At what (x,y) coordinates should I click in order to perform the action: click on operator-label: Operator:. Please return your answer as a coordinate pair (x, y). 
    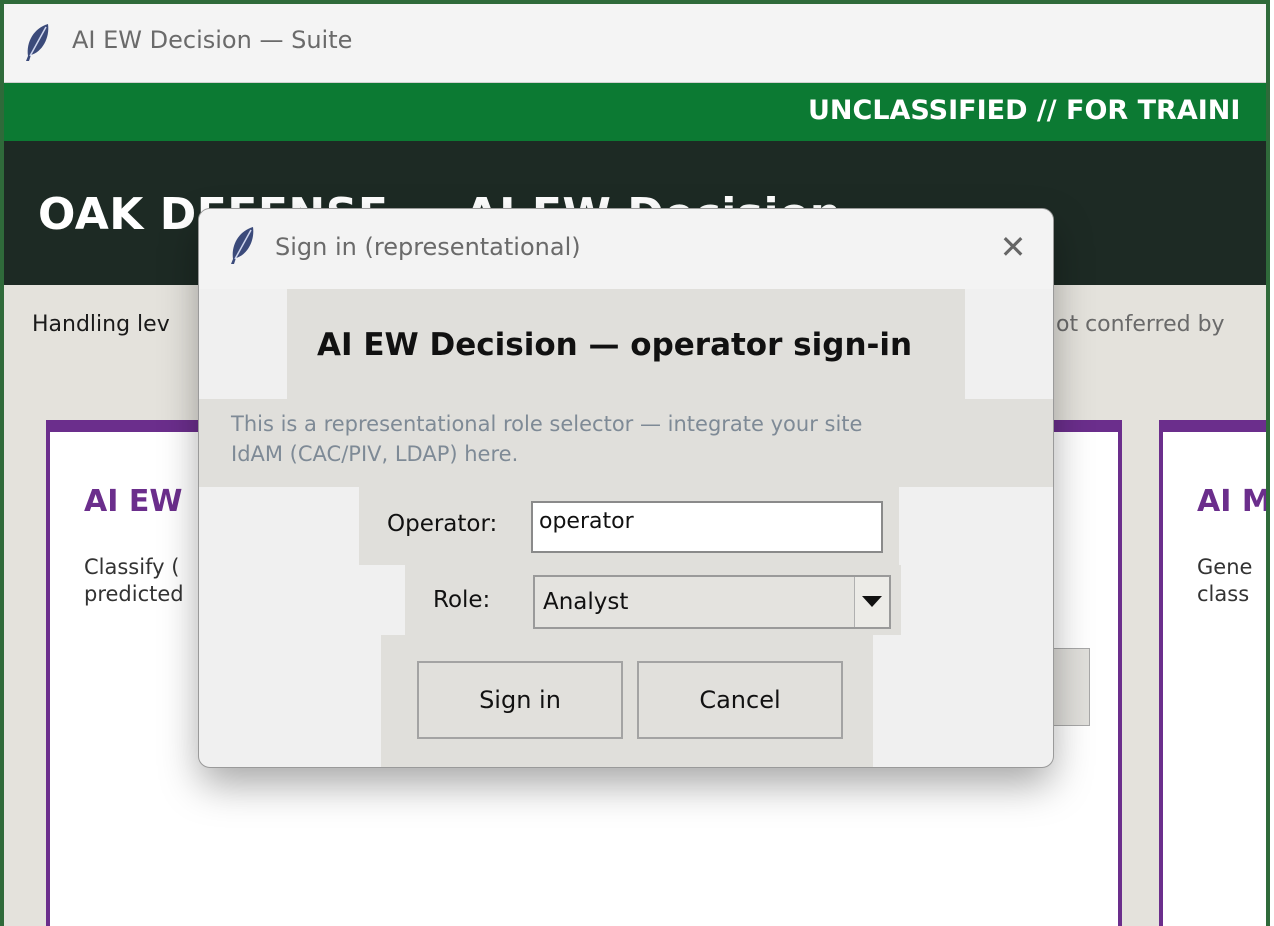
    Looking at the image, I should click on (442, 524).